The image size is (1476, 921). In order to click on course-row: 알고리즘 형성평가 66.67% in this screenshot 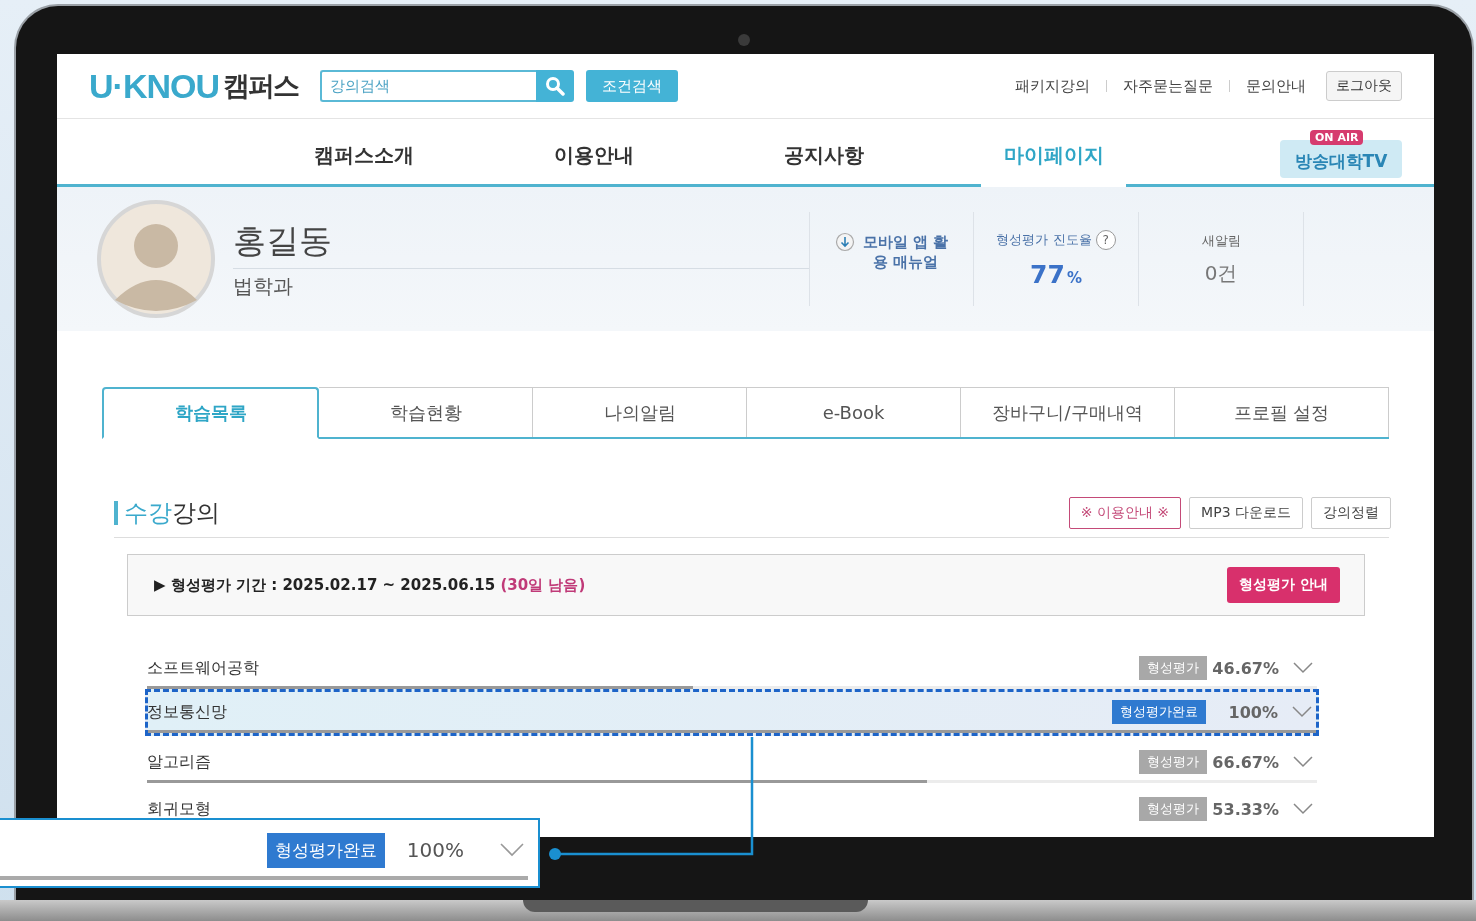, I will do `click(732, 759)`.